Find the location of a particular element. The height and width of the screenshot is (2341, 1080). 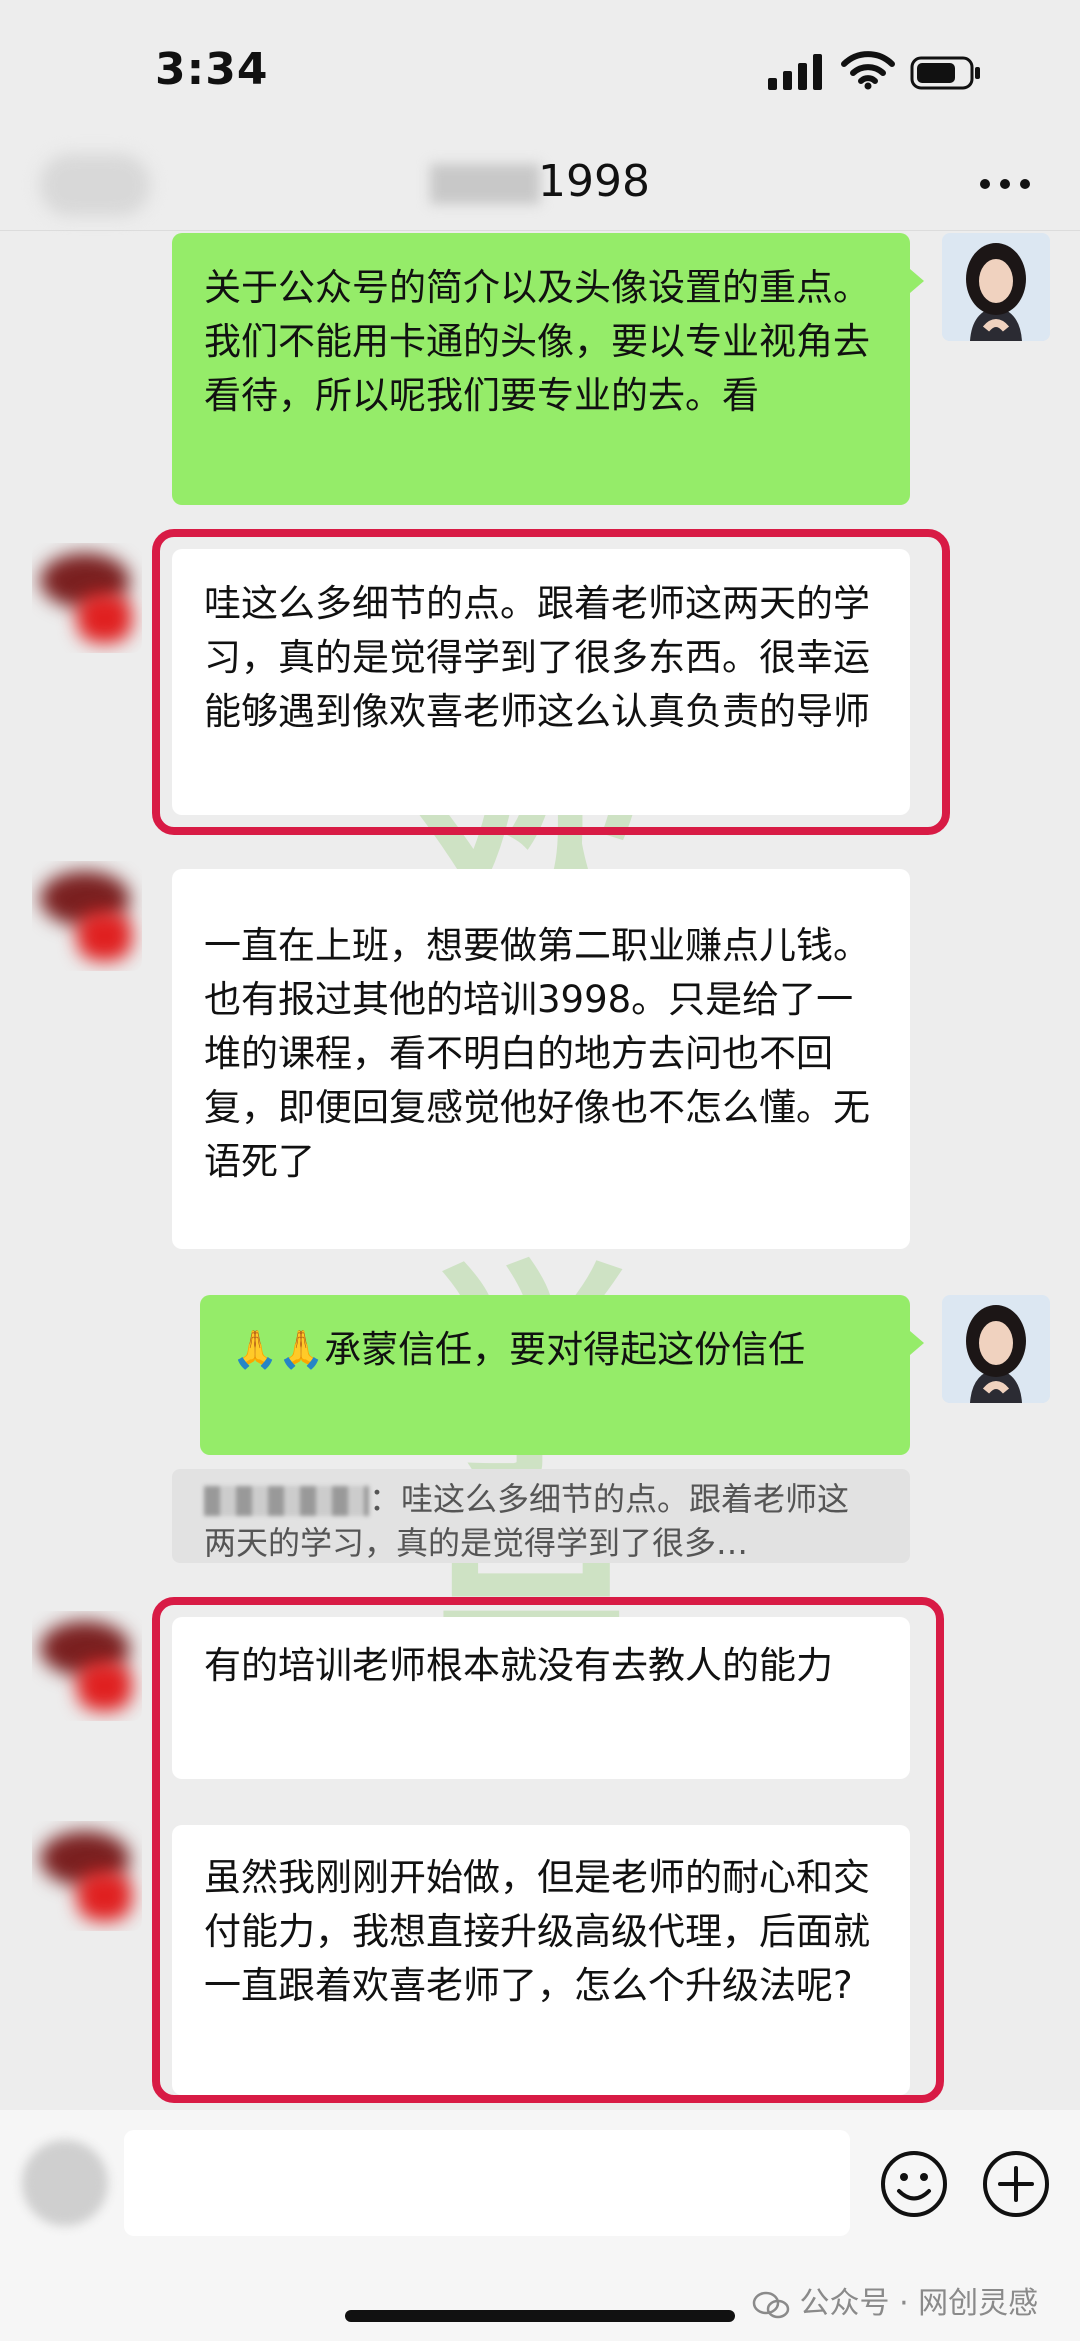

source-watermark: 公众号 · 网创灵感 is located at coordinates (895, 2300).